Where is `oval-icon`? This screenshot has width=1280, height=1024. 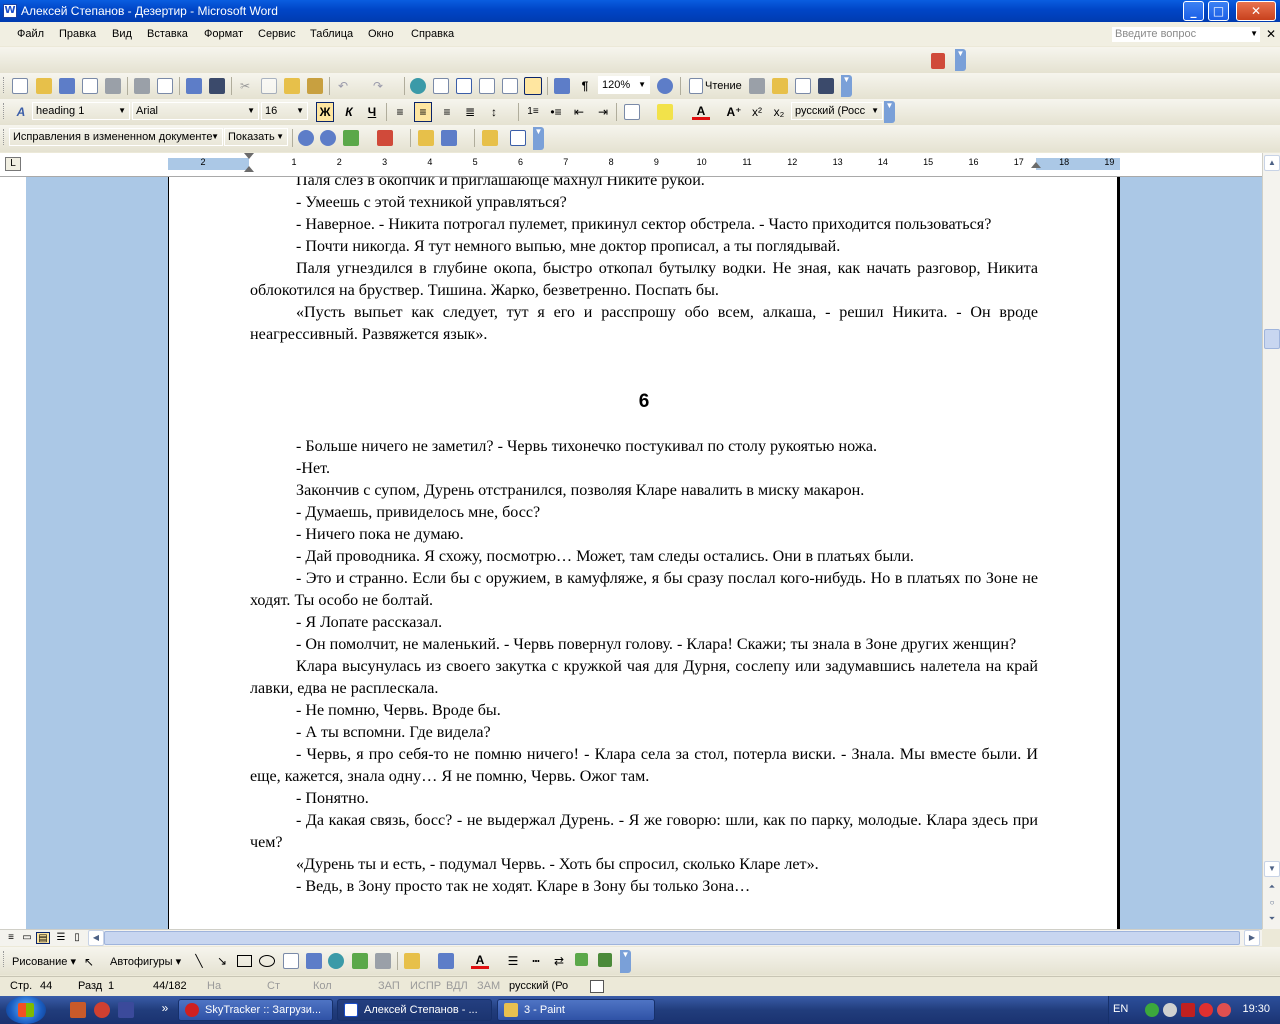
oval-icon is located at coordinates (267, 961).